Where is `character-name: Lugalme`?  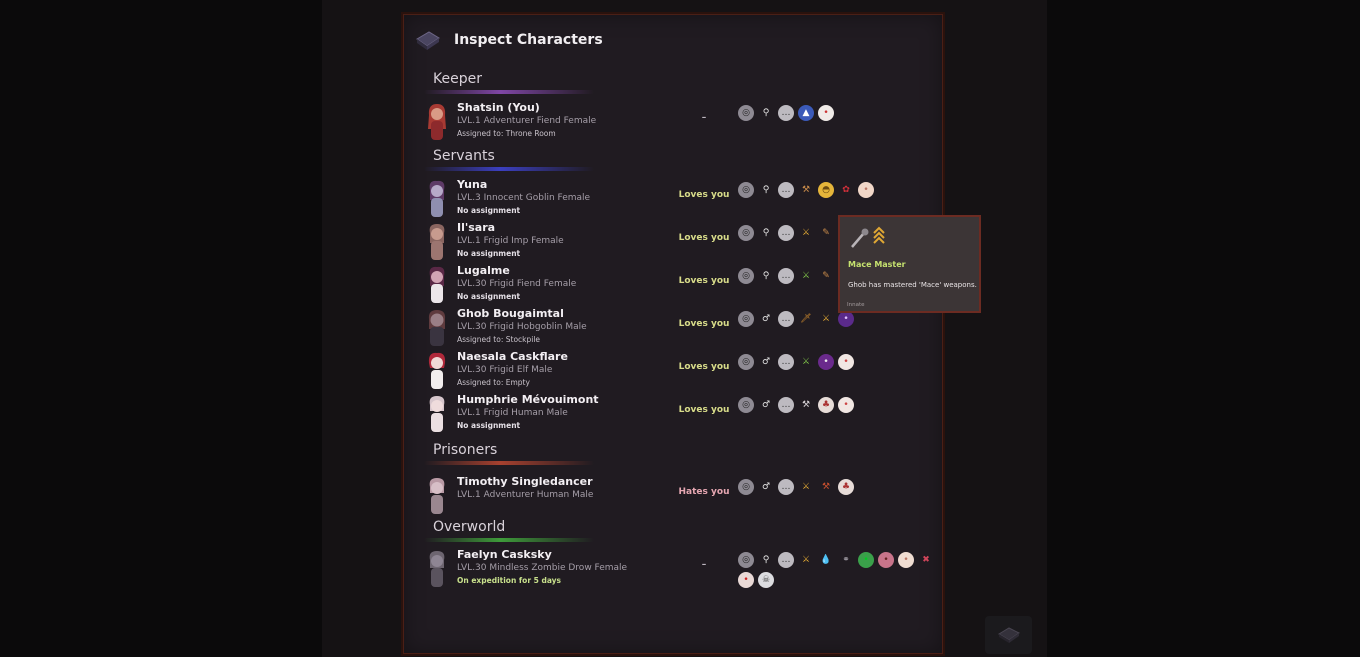 character-name: Lugalme is located at coordinates (483, 270).